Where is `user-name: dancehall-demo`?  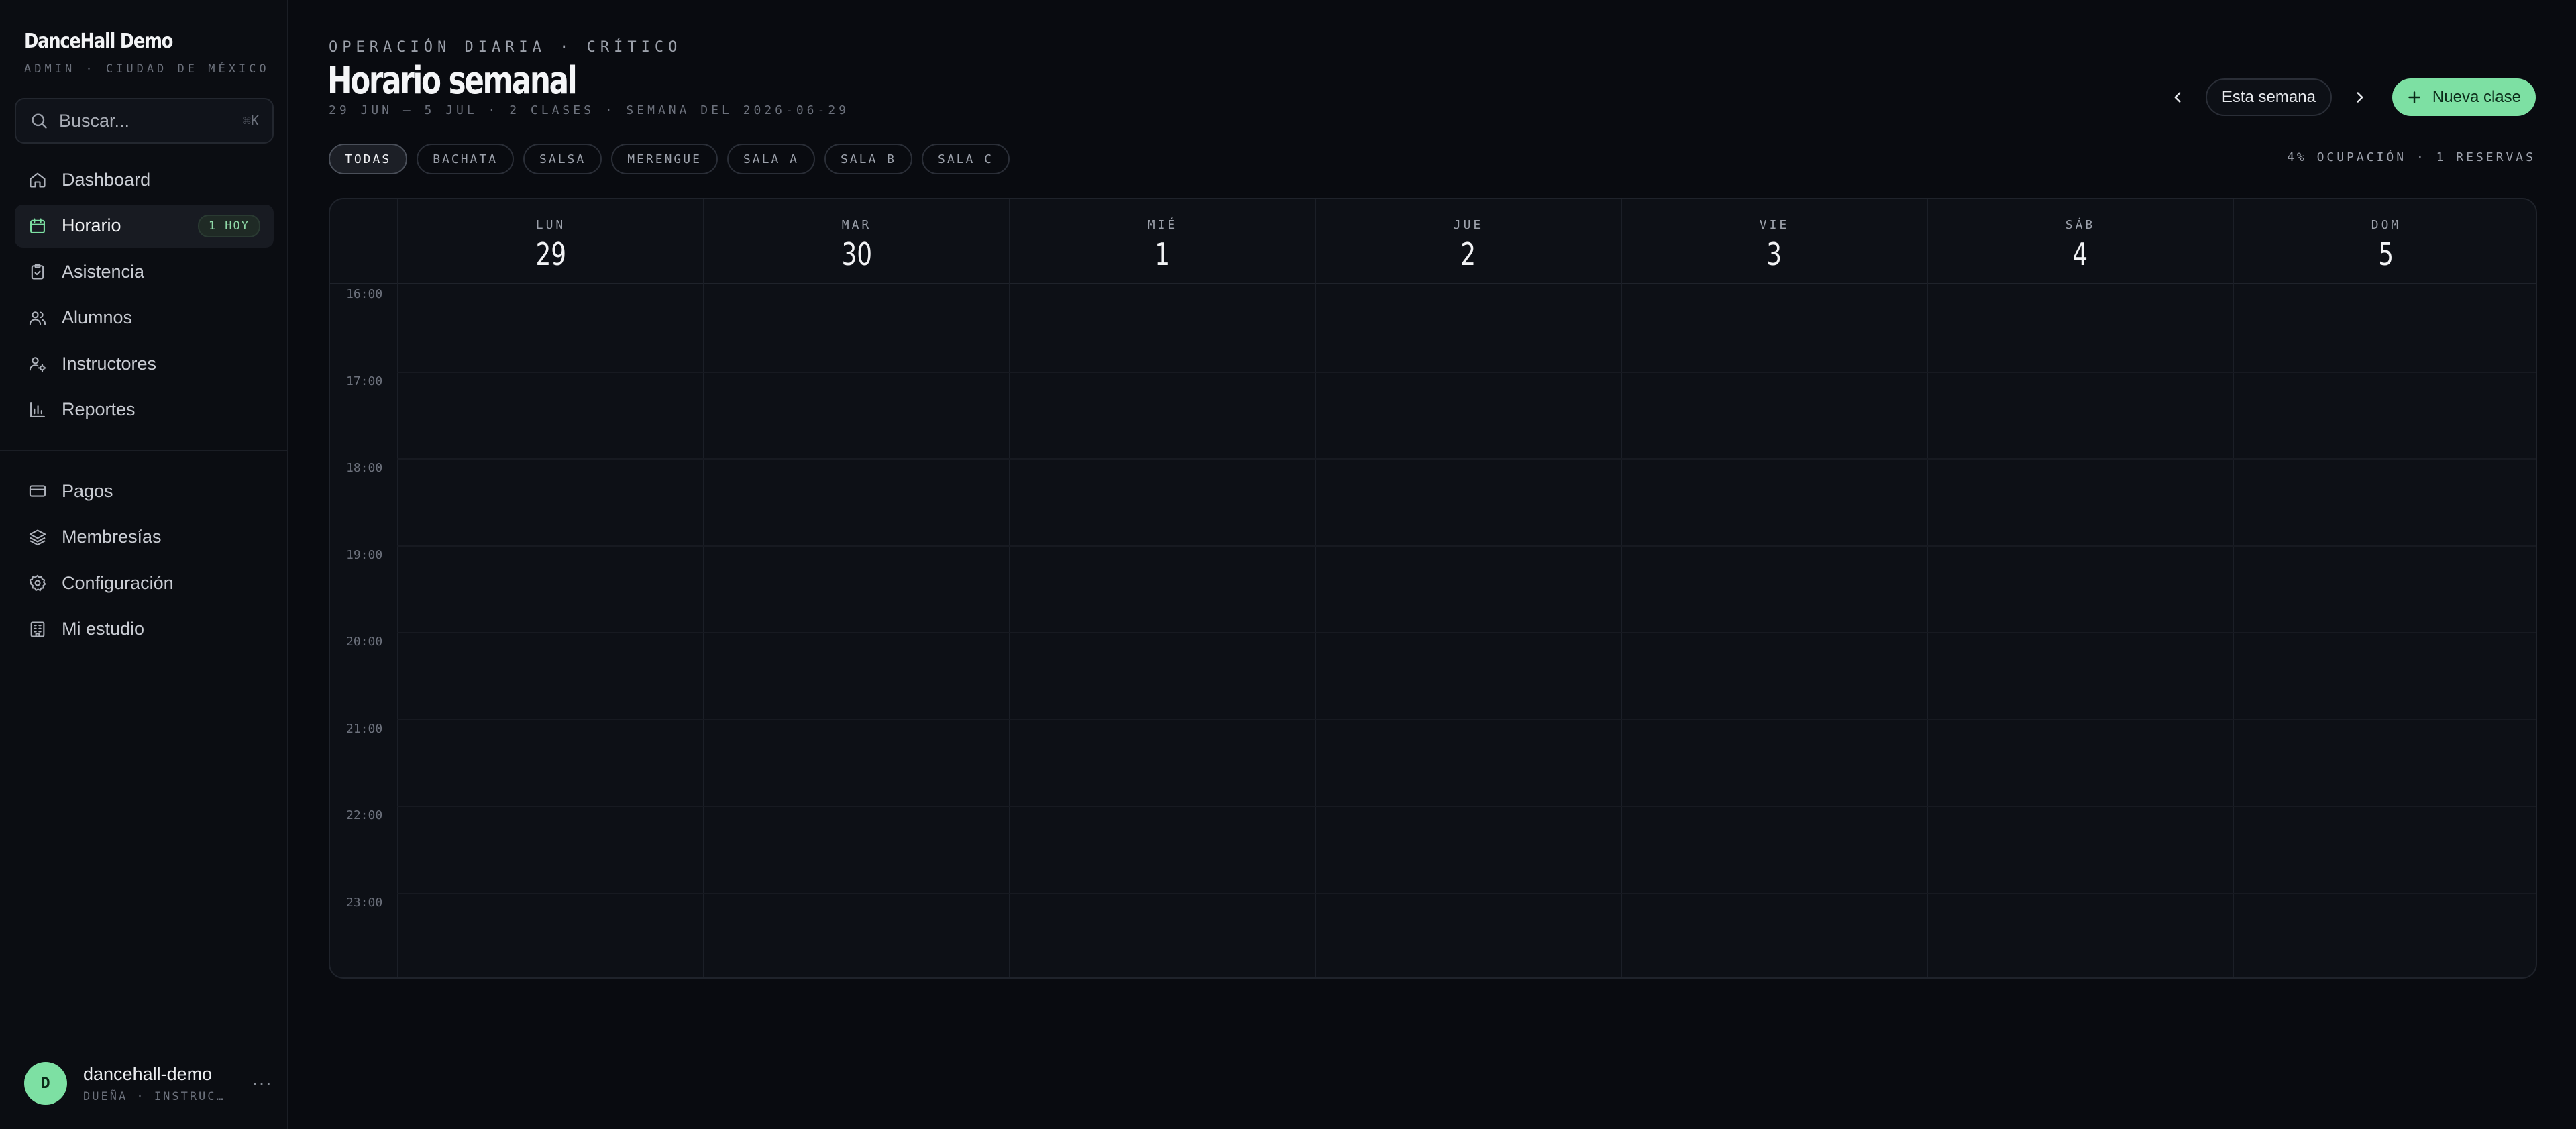 user-name: dancehall-demo is located at coordinates (148, 1073).